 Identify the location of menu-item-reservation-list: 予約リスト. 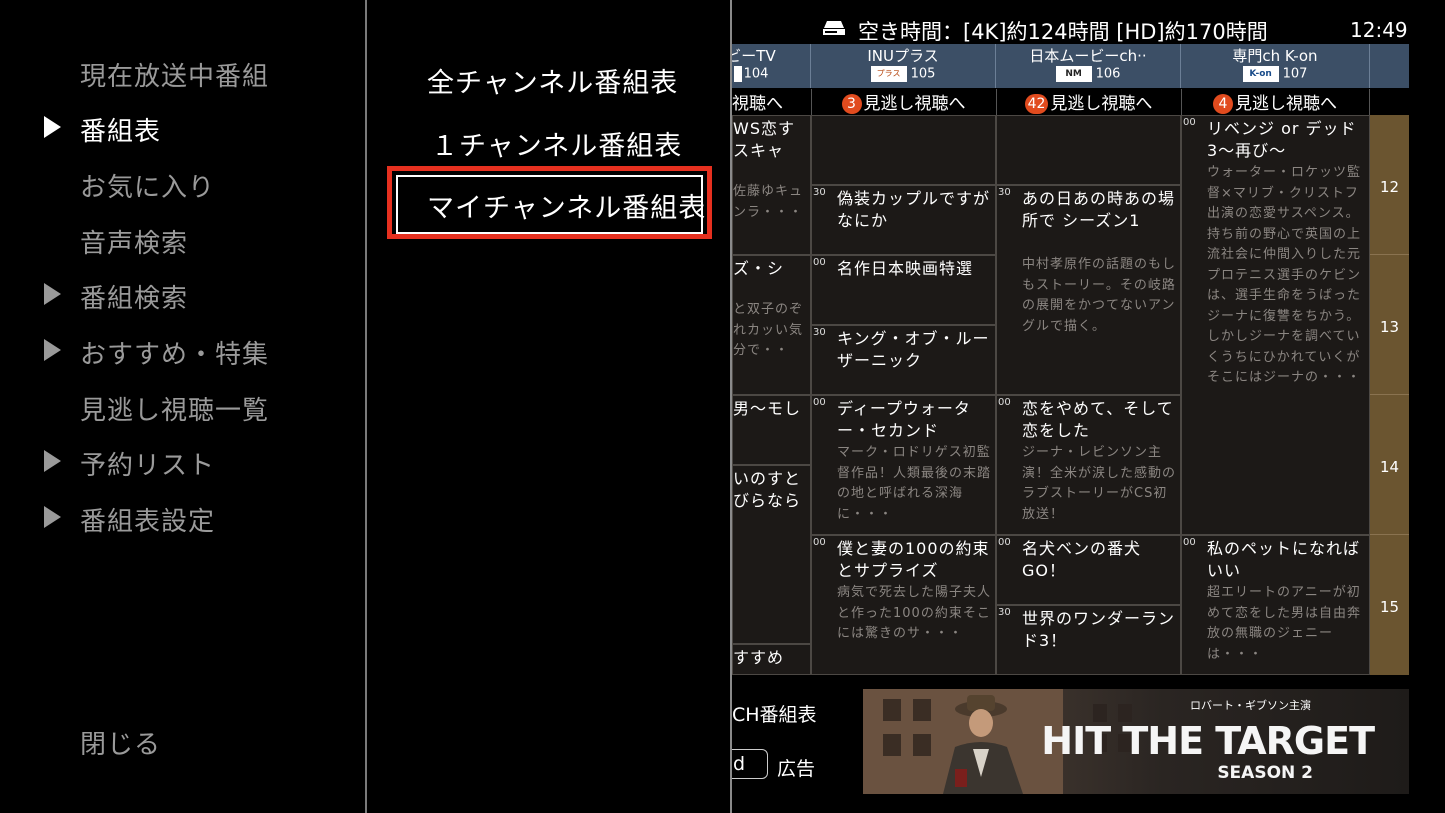
(147, 463).